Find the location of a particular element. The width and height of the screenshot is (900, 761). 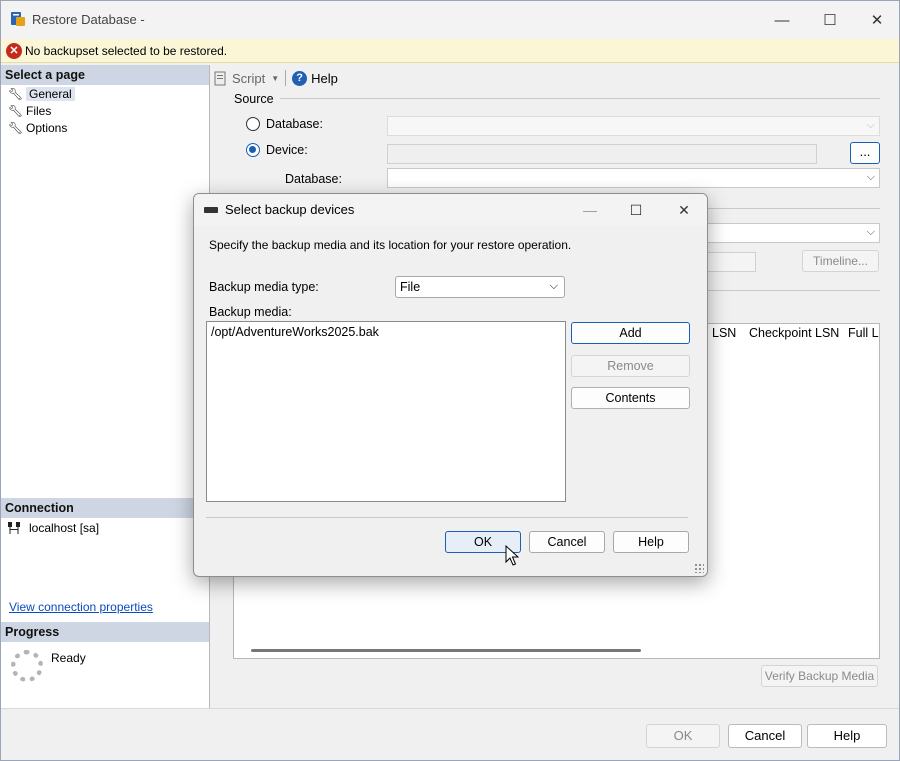

list-item: /opt/AdventureWorks2025.bak is located at coordinates (295, 332).